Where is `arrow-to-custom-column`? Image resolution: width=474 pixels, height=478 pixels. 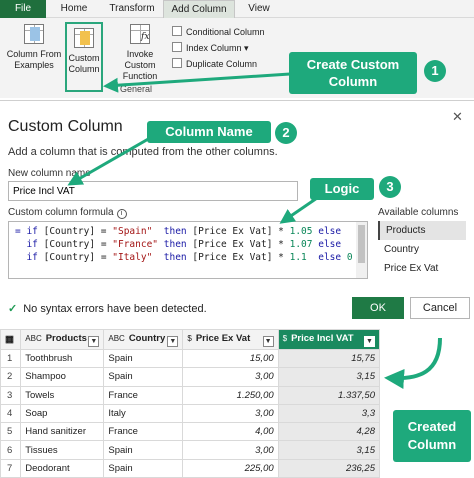 arrow-to-custom-column is located at coordinates (197, 82).